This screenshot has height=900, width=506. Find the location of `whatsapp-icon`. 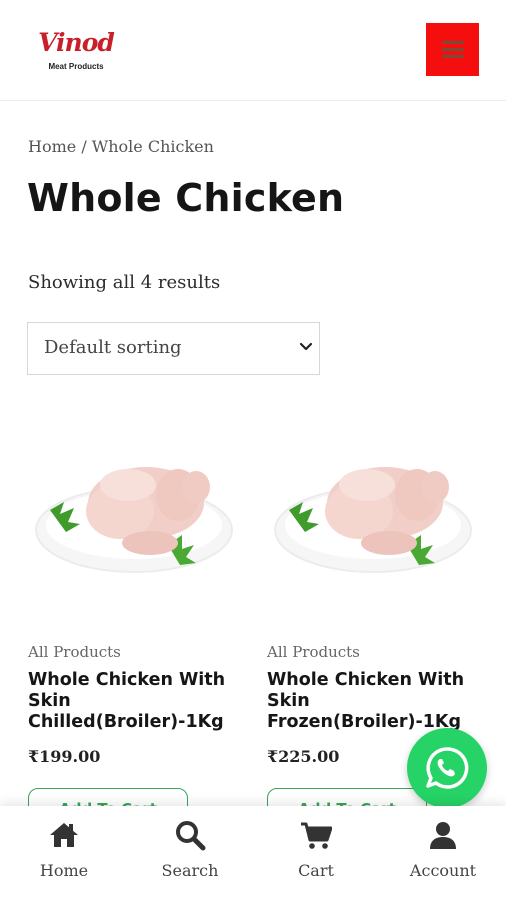

whatsapp-icon is located at coordinates (447, 768).